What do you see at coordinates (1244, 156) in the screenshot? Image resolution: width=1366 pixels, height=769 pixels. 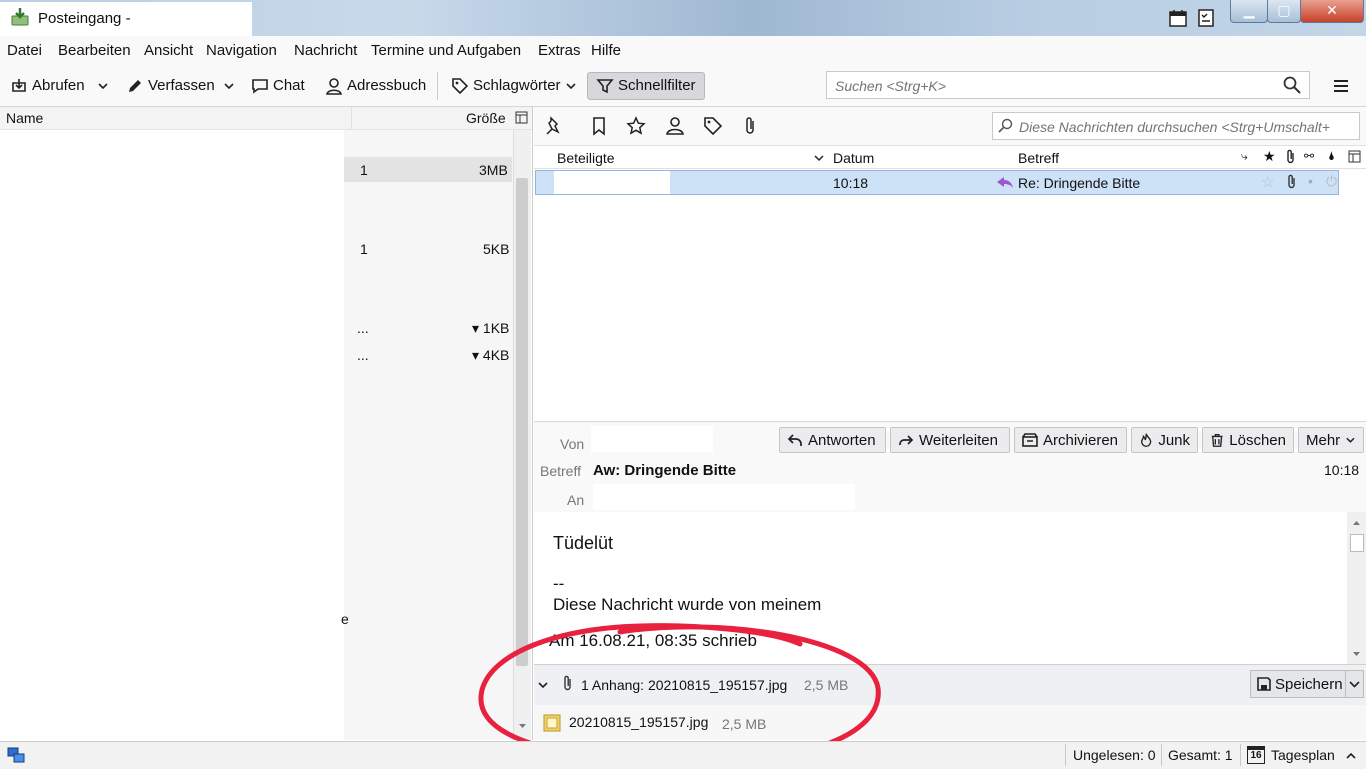 I see `thread-column-icon: ⤷` at bounding box center [1244, 156].